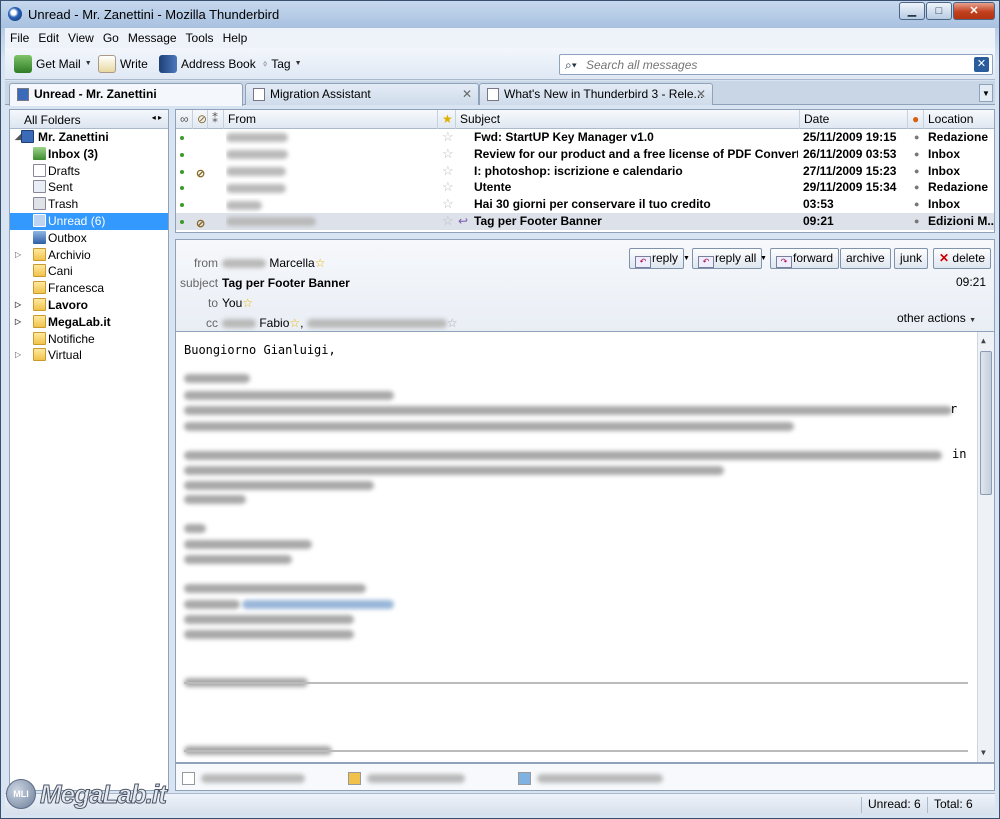  Describe the element at coordinates (89, 355) in the screenshot. I see `folder-virtual: ▷ Virtual` at that location.